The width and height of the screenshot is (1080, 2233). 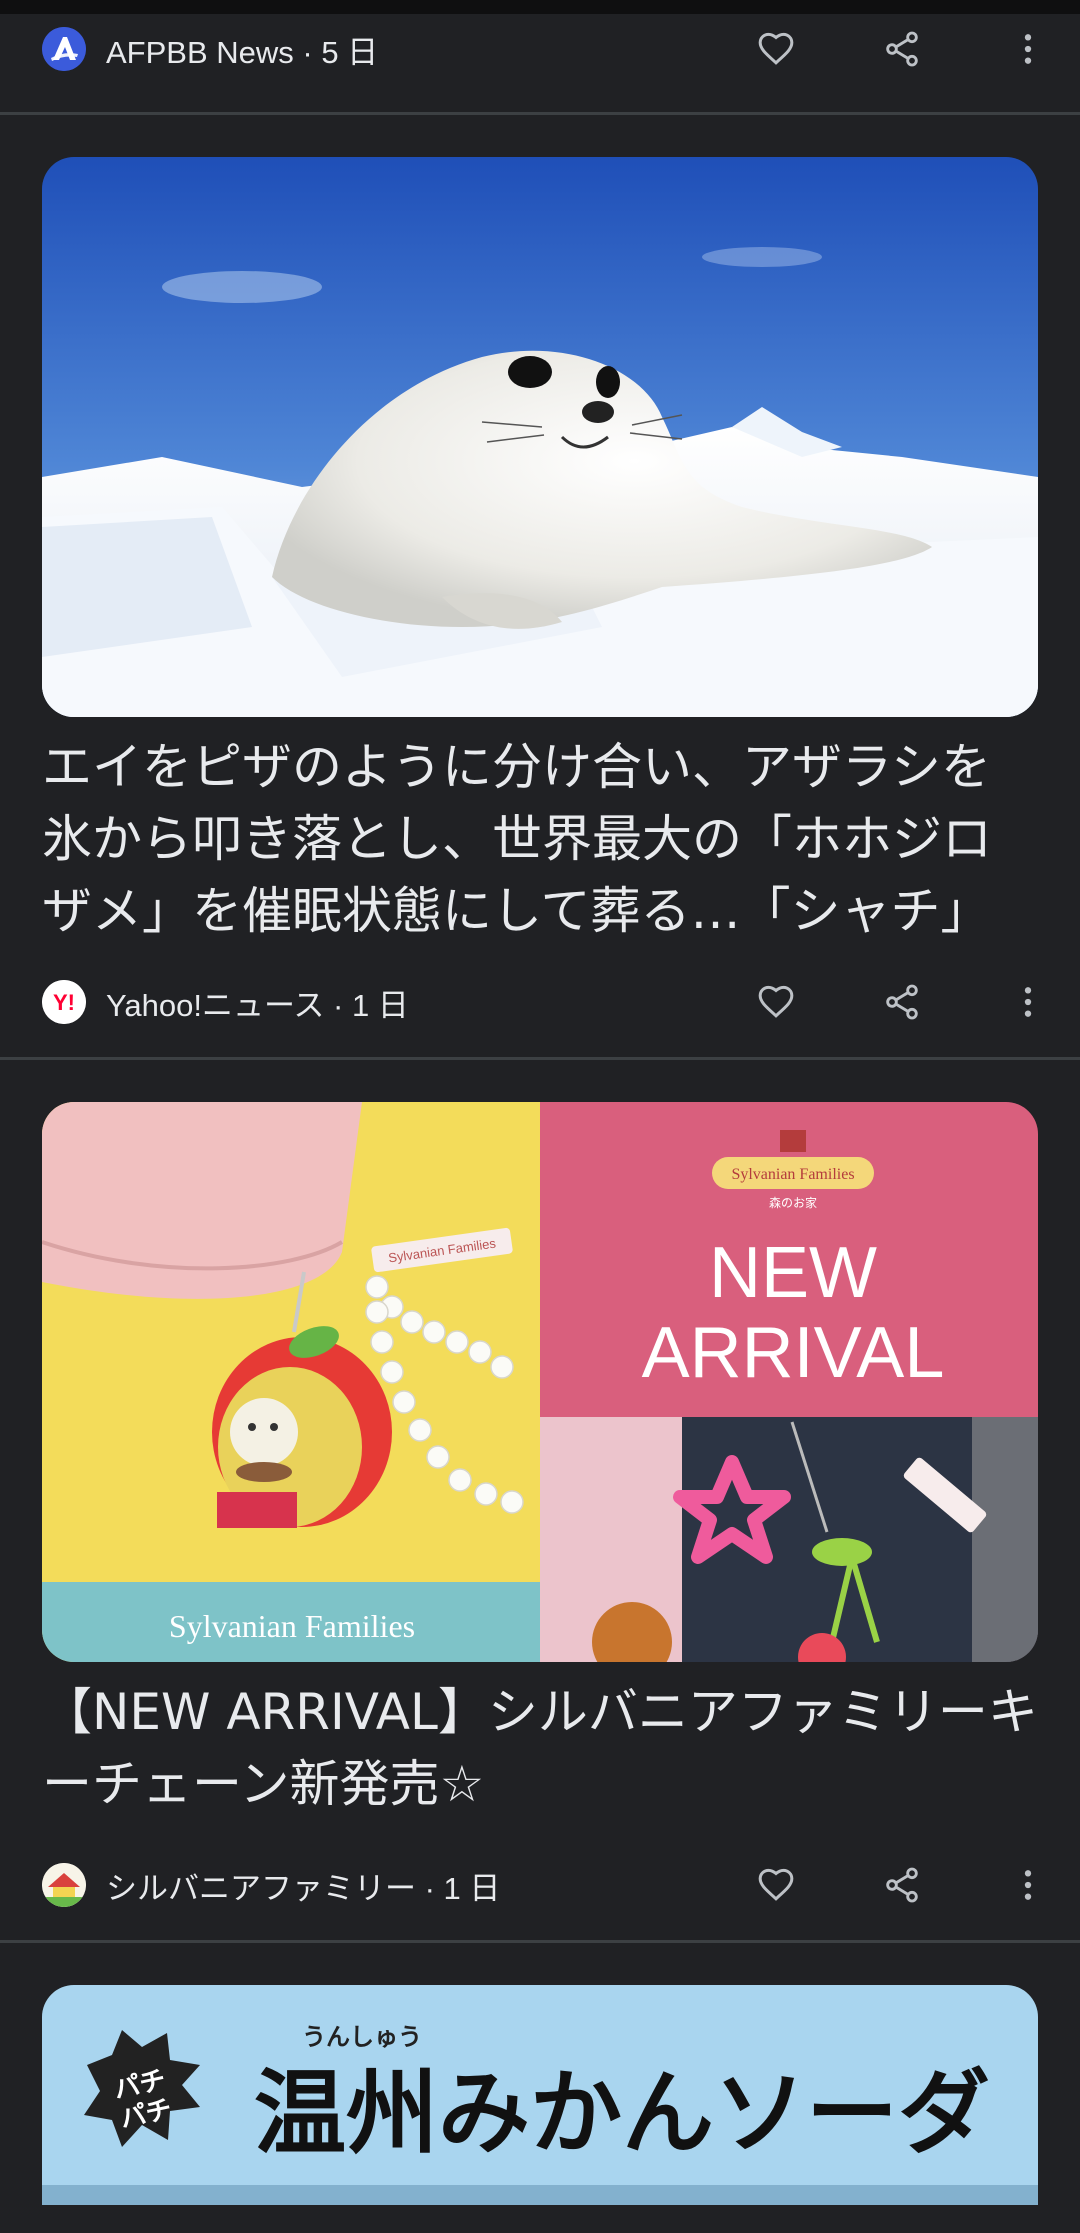 I want to click on article-card-soda: パチパチ うんしゅう 温州みかんソーダ, so click(x=540, y=2074).